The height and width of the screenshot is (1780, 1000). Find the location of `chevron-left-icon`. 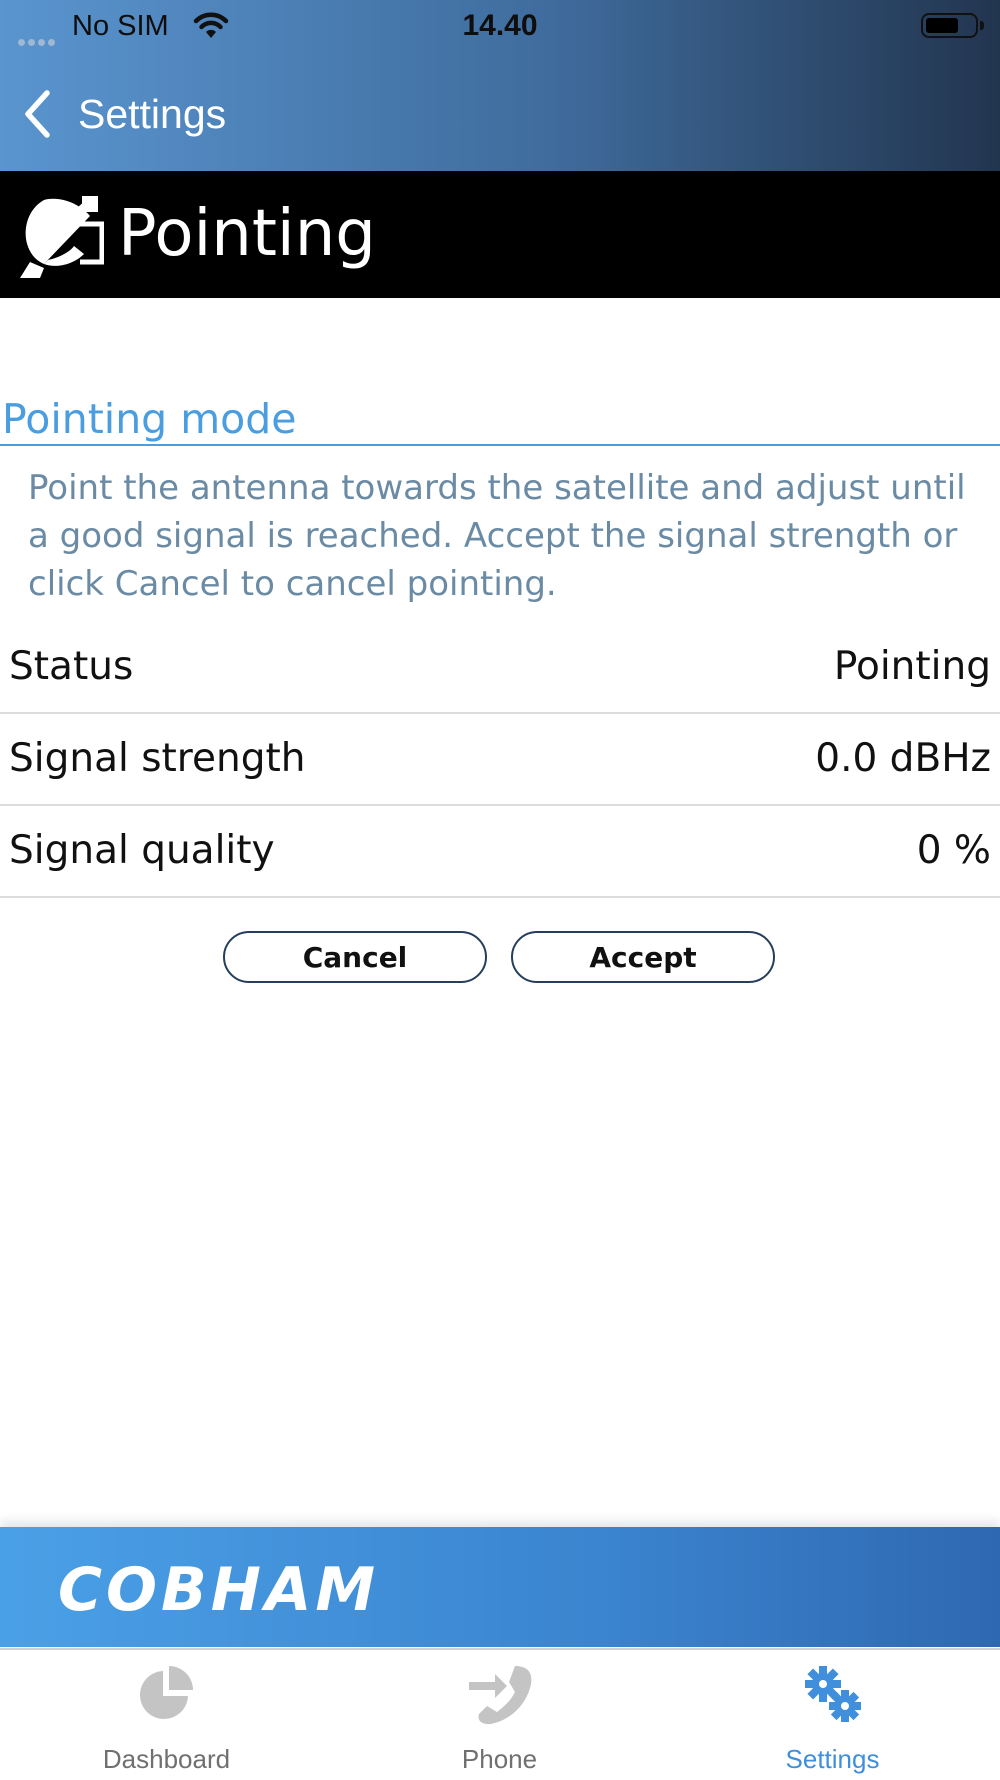

chevron-left-icon is located at coordinates (37, 114).